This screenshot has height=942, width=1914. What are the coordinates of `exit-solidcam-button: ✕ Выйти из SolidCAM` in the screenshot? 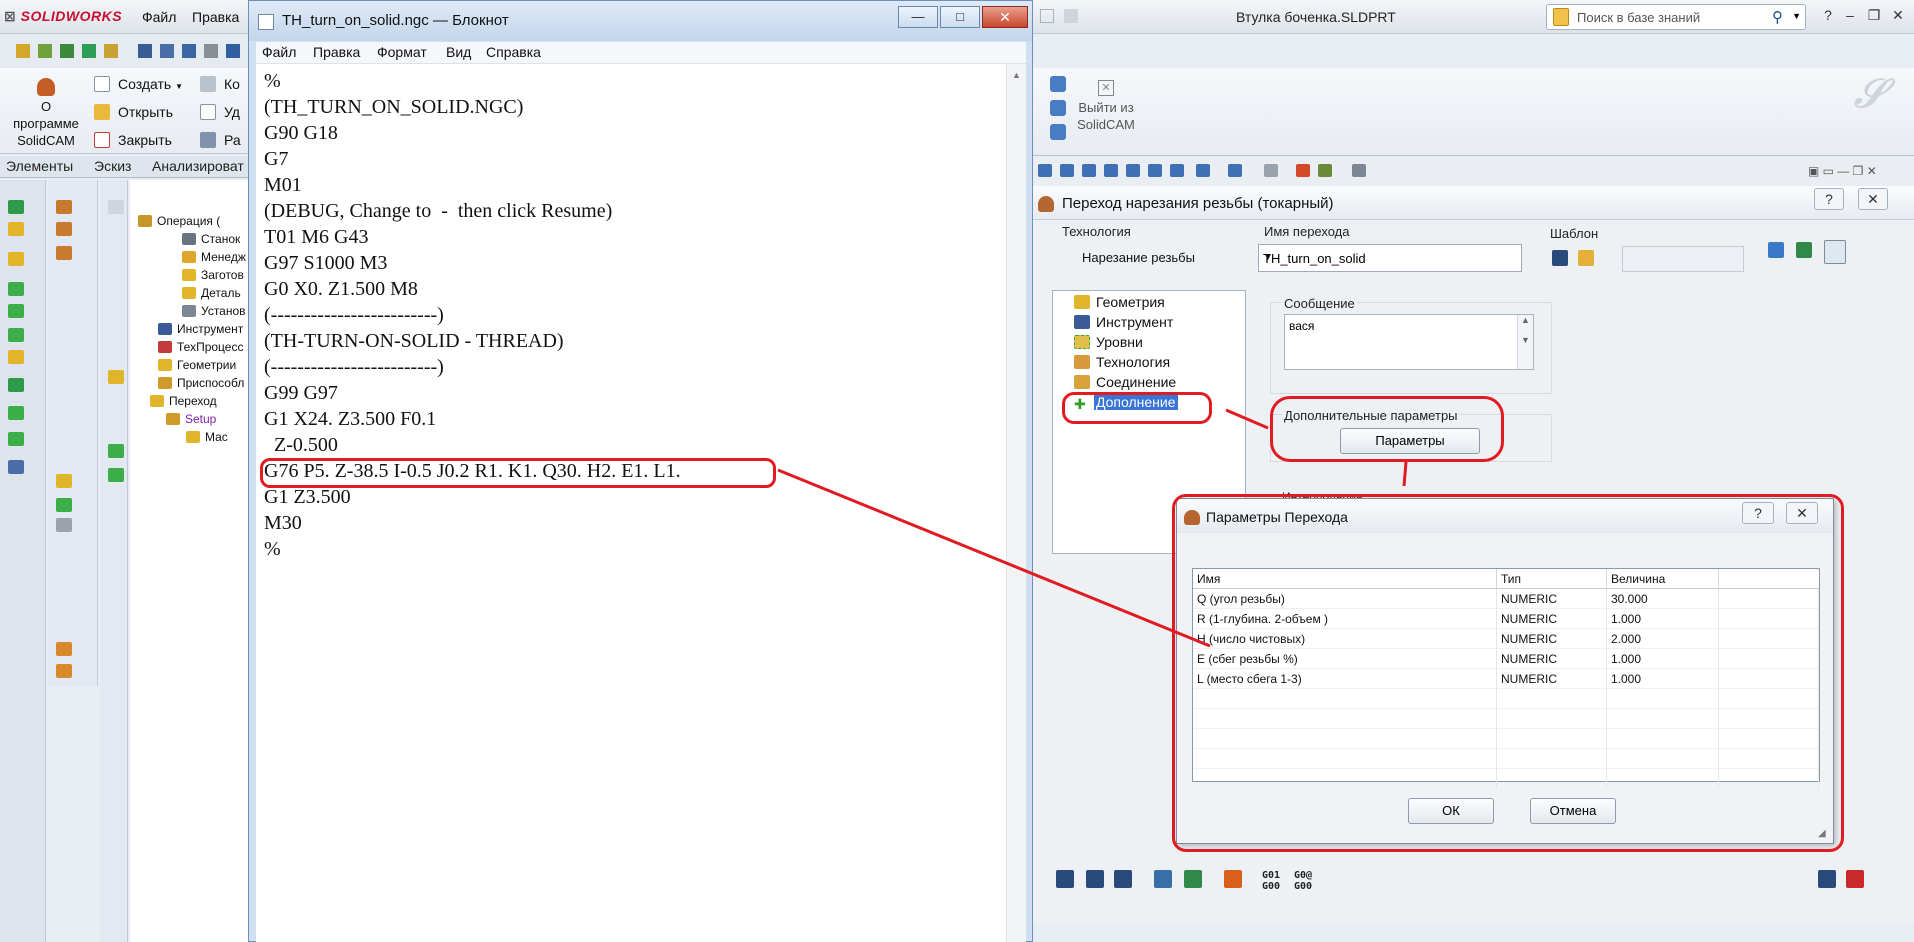 It's located at (1106, 106).